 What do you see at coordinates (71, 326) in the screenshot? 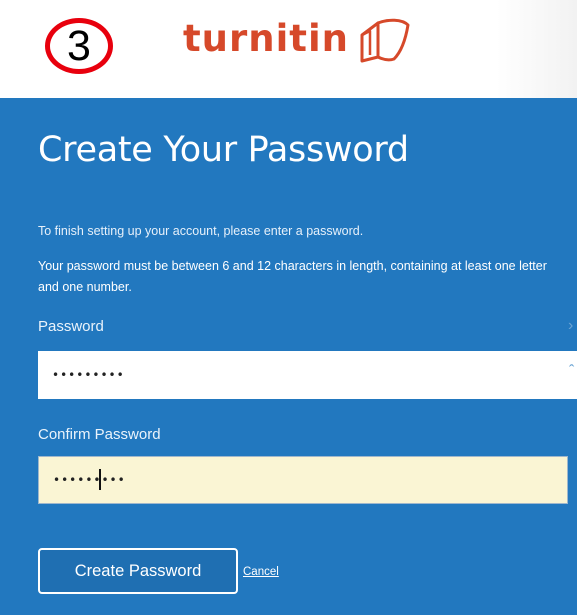
I see `password-label: Password` at bounding box center [71, 326].